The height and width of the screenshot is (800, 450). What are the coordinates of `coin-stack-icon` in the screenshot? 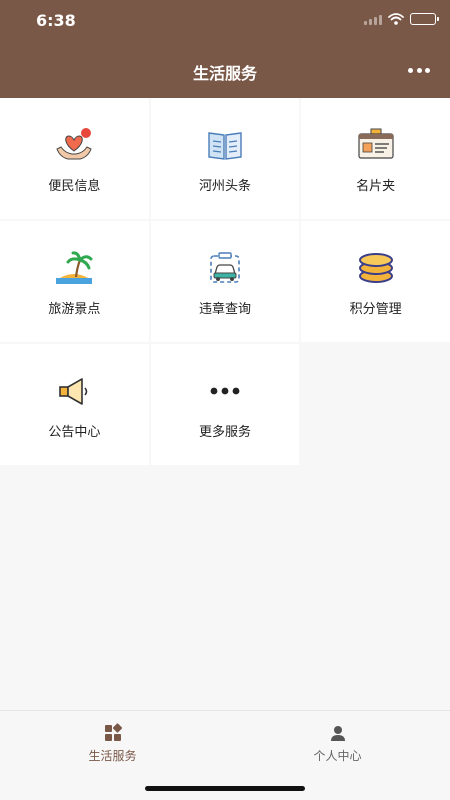 It's located at (375, 268).